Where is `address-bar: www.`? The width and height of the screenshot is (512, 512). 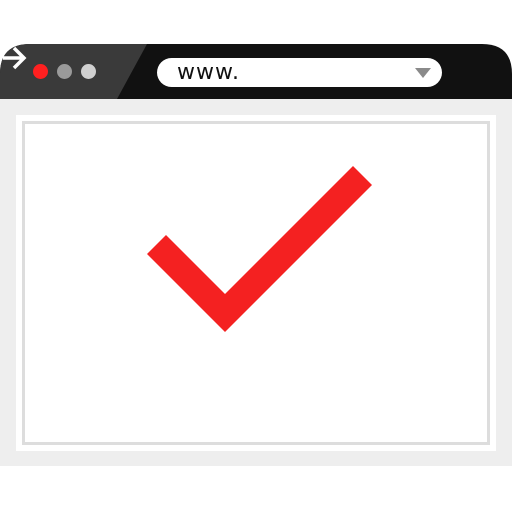
address-bar: www. is located at coordinates (299, 72).